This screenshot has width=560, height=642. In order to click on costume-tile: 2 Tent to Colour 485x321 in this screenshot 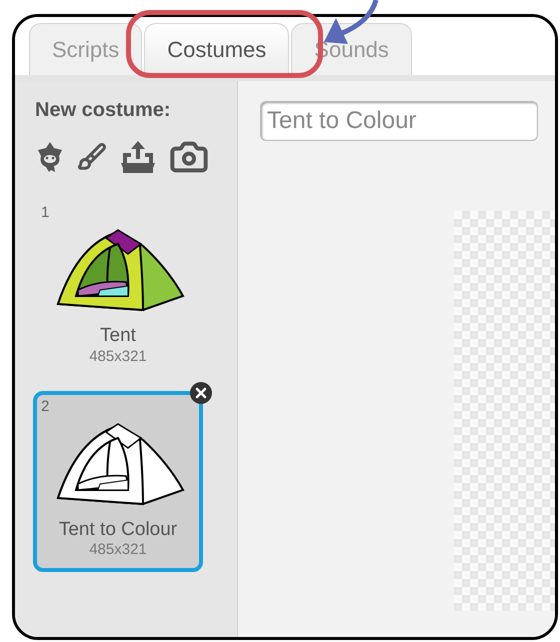, I will do `click(118, 481)`.